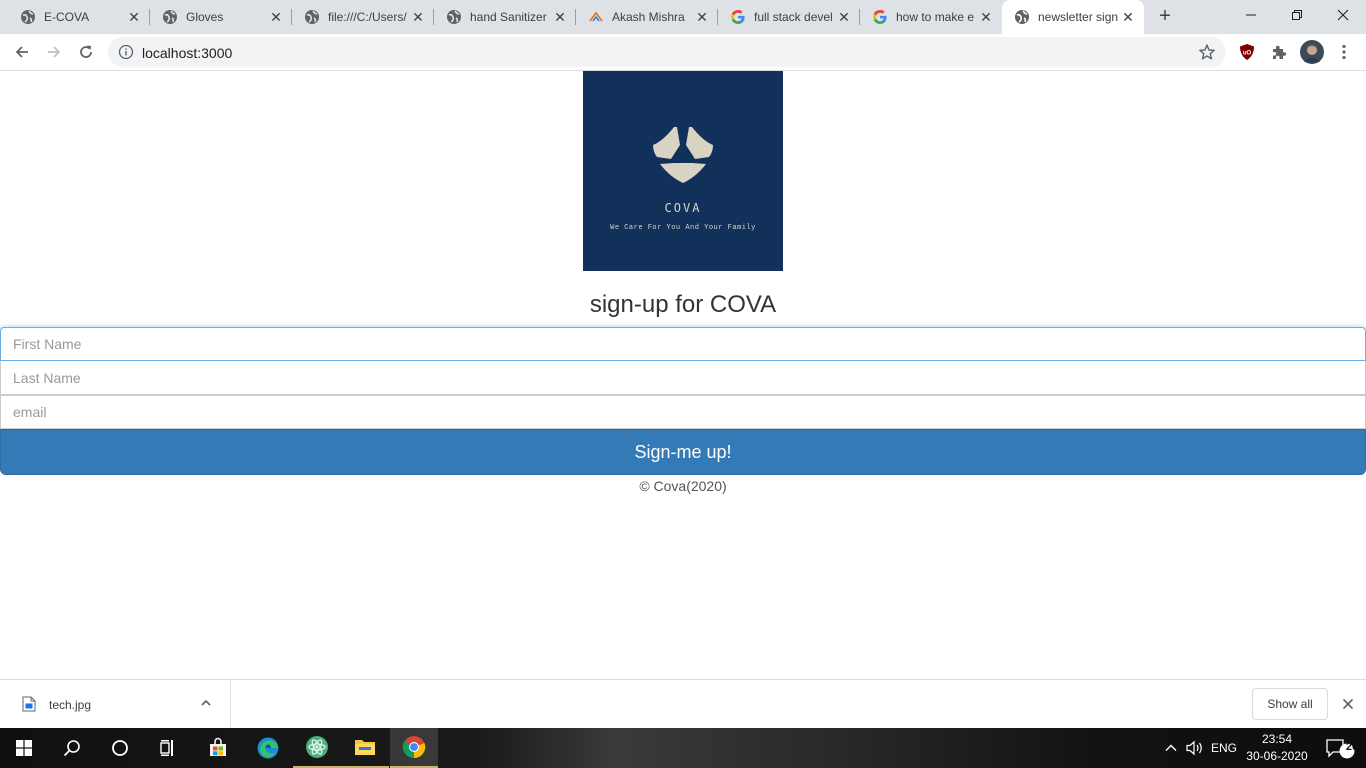  I want to click on tab-akash-mishra: Akash Mishra ✕, so click(643, 17).